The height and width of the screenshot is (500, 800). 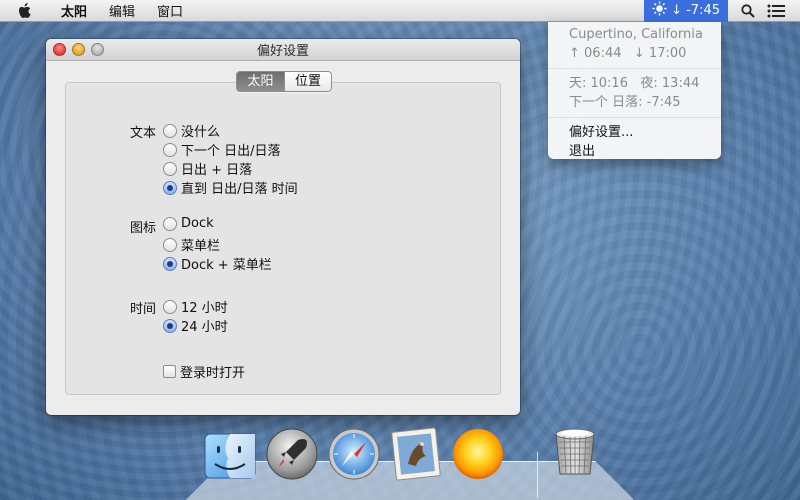 What do you see at coordinates (170, 10) in the screenshot?
I see `menu-window: 窗口` at bounding box center [170, 10].